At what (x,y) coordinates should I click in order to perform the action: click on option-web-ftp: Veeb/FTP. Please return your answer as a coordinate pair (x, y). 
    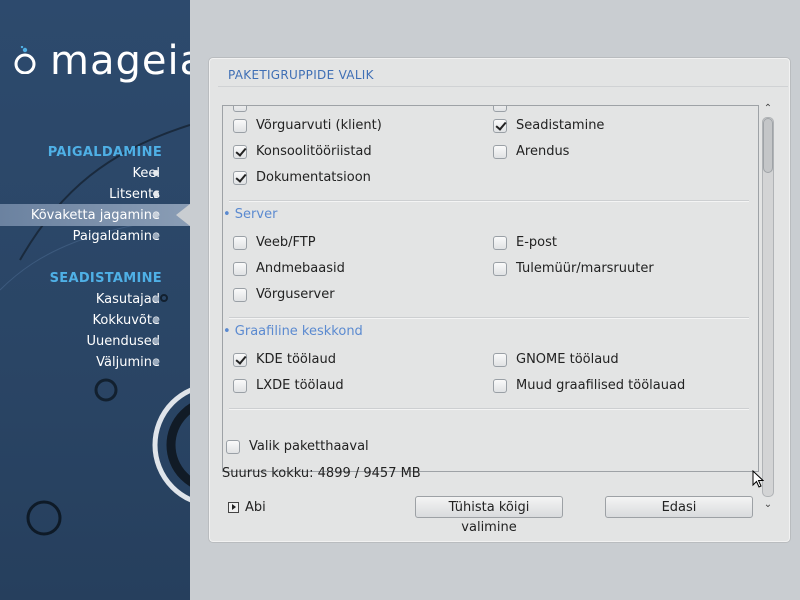
    Looking at the image, I should click on (274, 242).